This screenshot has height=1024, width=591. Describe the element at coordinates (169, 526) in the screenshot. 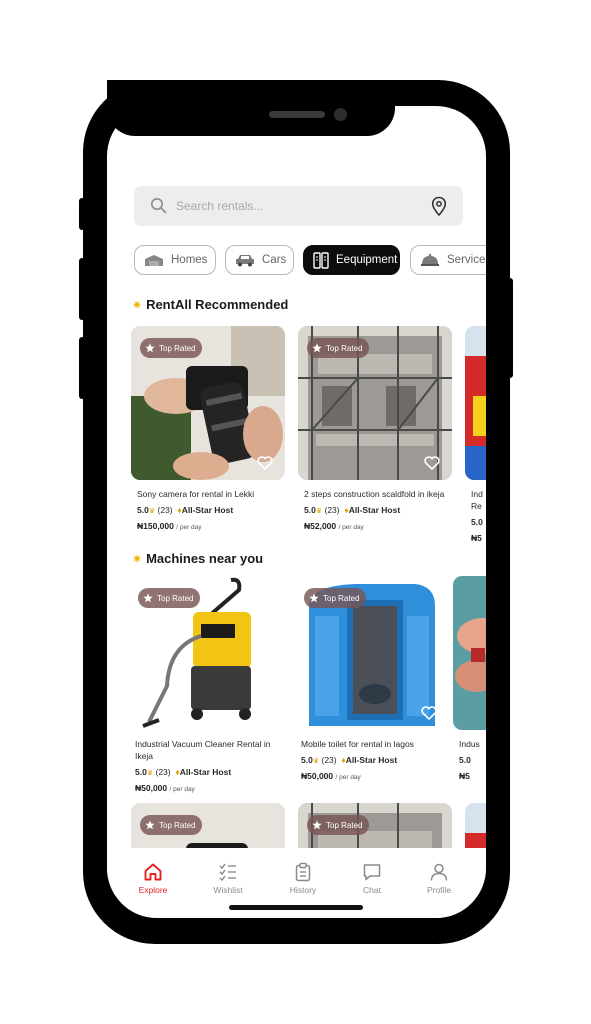

I see `listing-price: ₦150,000 / per day` at that location.